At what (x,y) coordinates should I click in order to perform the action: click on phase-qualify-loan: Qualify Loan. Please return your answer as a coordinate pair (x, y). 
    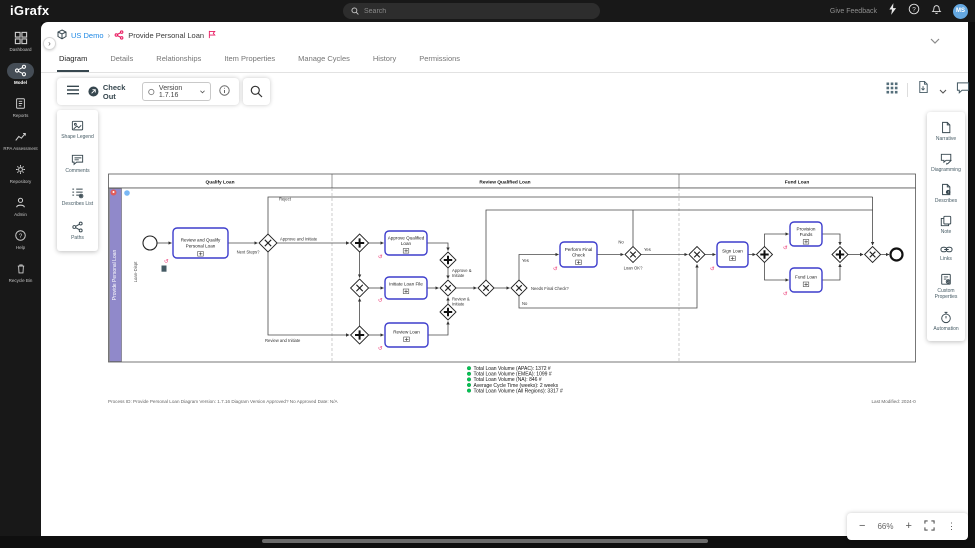
    Looking at the image, I should click on (219, 182).